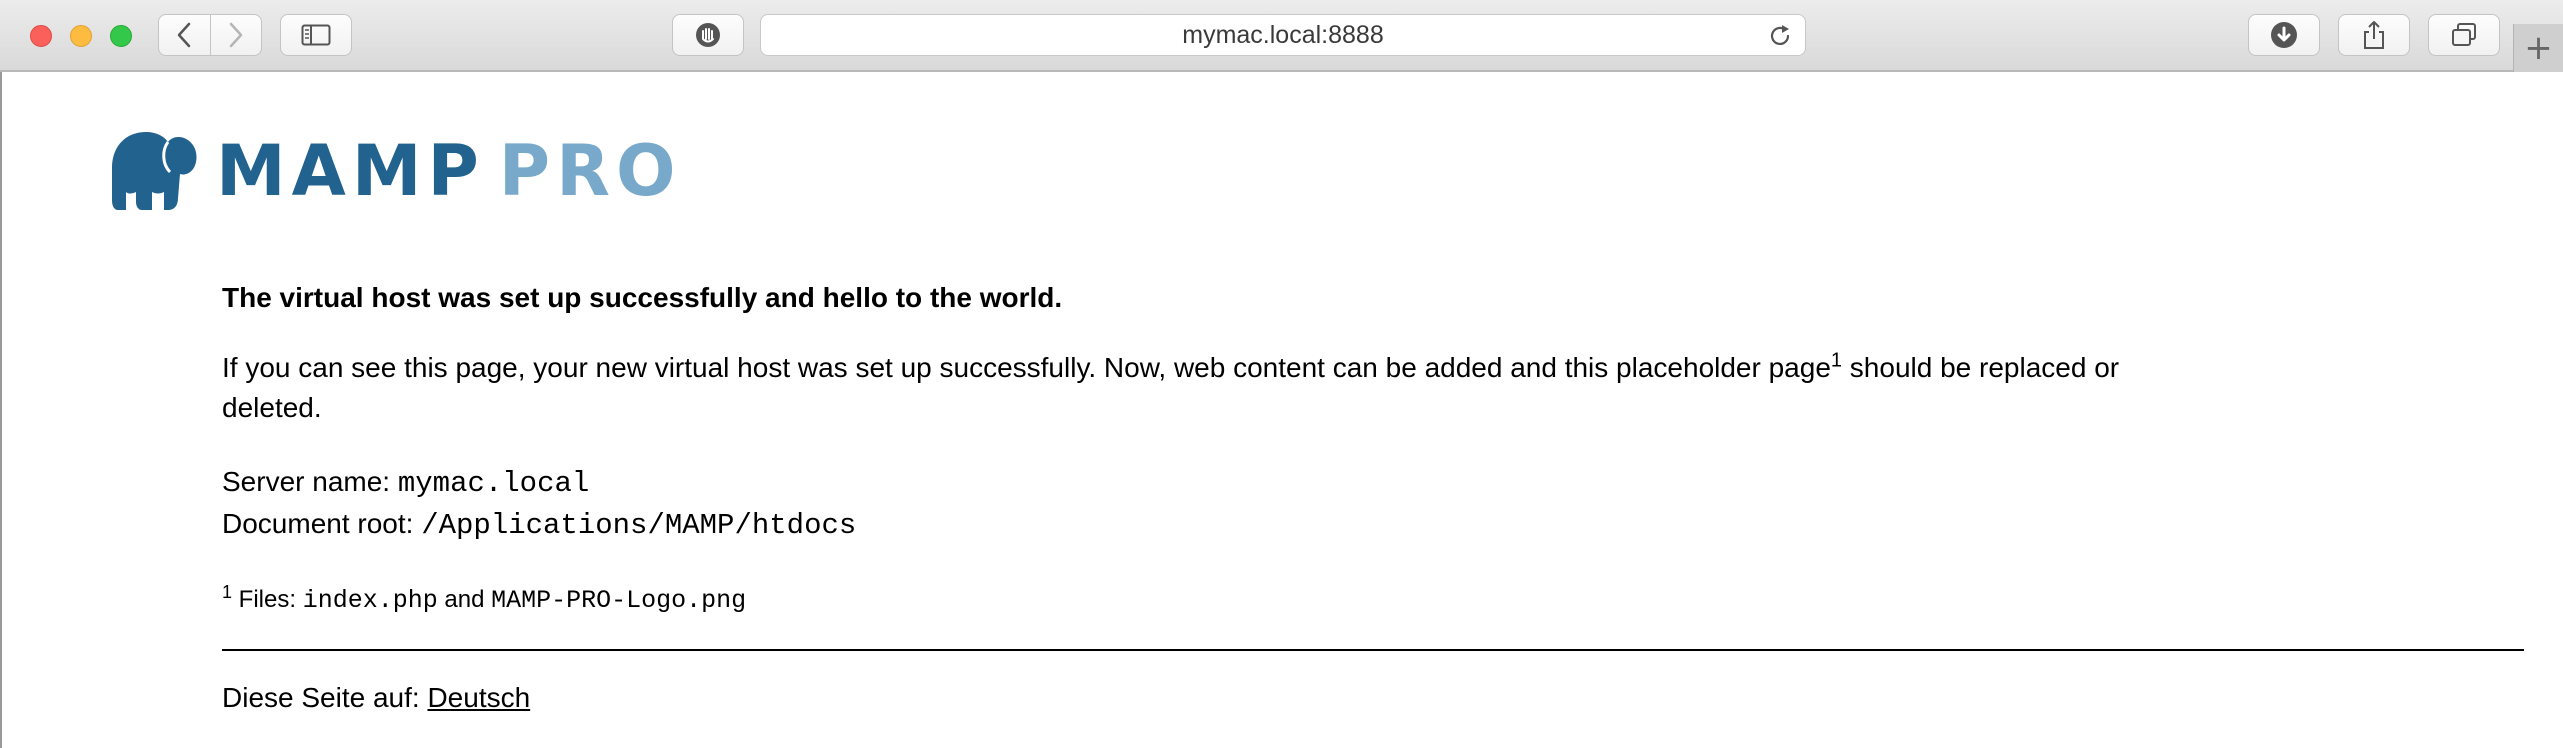  What do you see at coordinates (81, 36) in the screenshot?
I see `minimize-window-button` at bounding box center [81, 36].